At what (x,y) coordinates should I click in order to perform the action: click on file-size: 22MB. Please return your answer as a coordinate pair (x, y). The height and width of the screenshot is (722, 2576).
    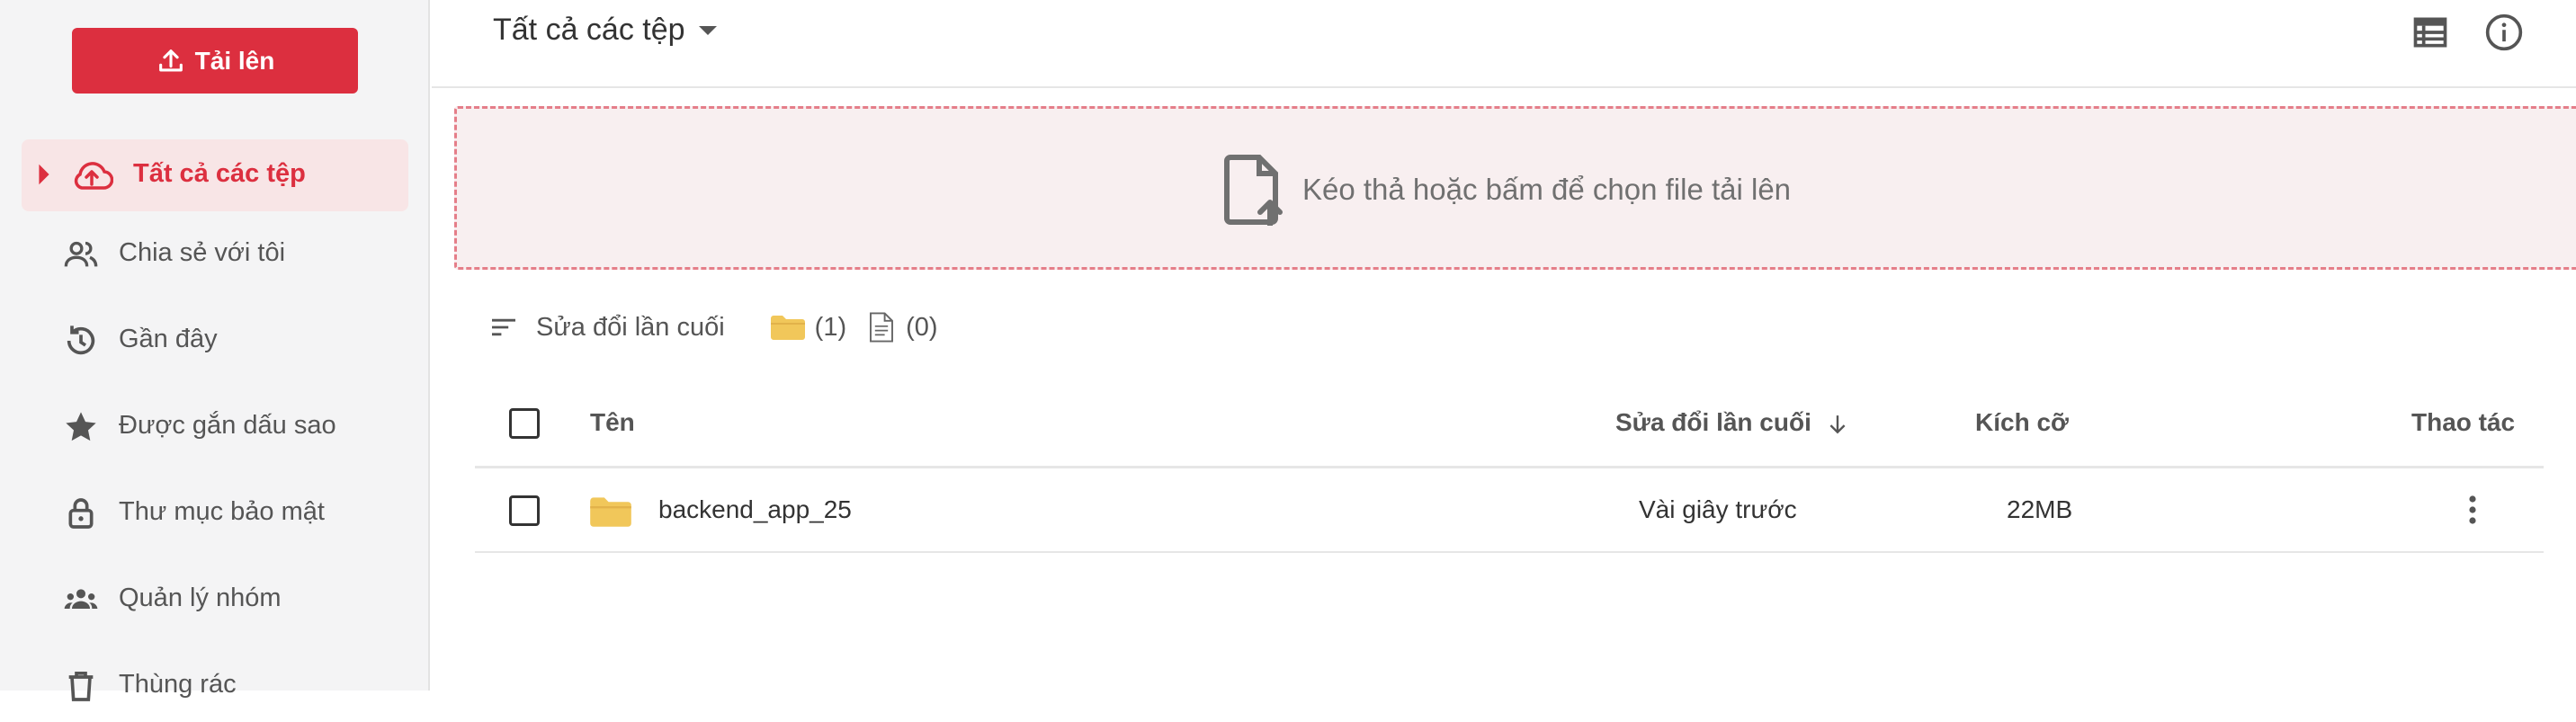
    Looking at the image, I should click on (2040, 509).